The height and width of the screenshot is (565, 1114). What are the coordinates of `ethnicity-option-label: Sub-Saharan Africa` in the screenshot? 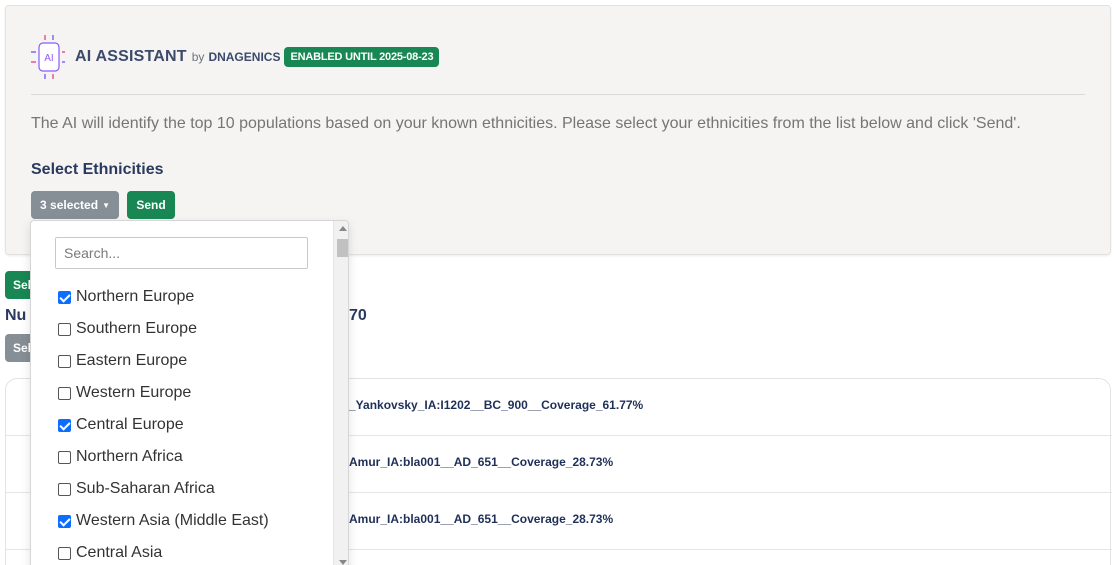 It's located at (145, 488).